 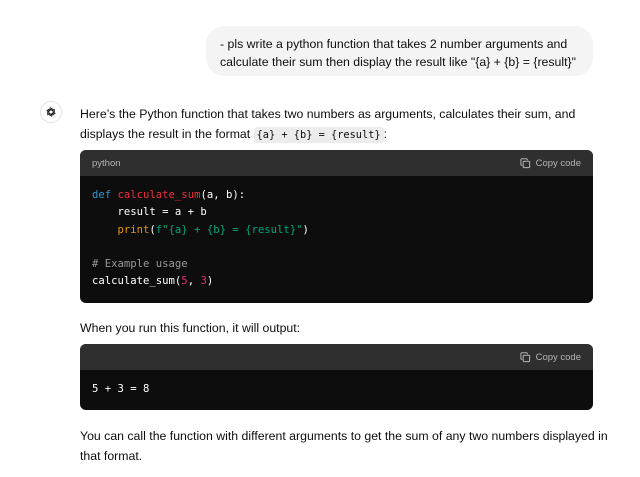 What do you see at coordinates (149, 212) in the screenshot?
I see `code-line-2: result = a + b` at bounding box center [149, 212].